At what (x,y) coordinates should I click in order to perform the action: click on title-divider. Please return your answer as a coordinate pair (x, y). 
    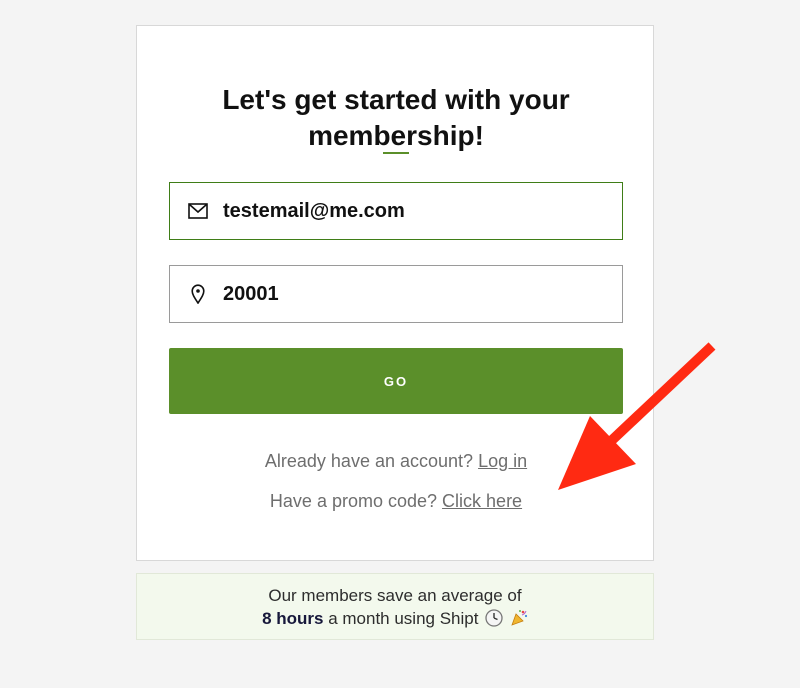
    Looking at the image, I should click on (396, 153).